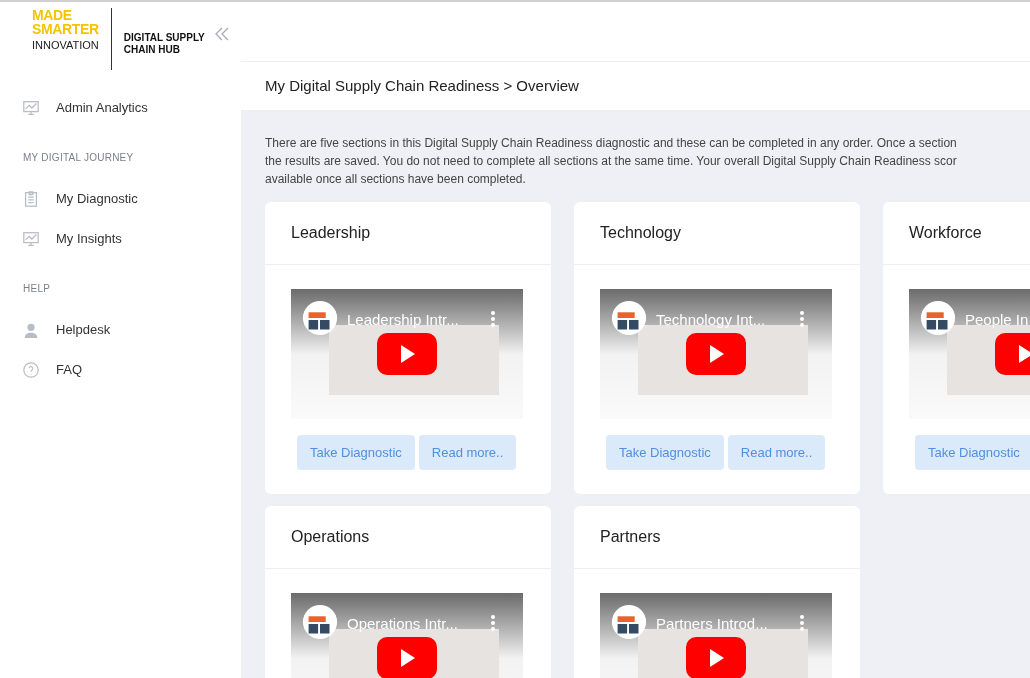 The width and height of the screenshot is (1030, 678). Describe the element at coordinates (611, 161) in the screenshot. I see `intro-paragraph: There are five sections in this Digital Supply Chain Readiness diagnostic and these can be completed in any order. Once a section the results are saved. You do not need to complete all sections at the same time. Your overall Digital Supply Chain Readiness scor available once all sections have been completed.` at that location.